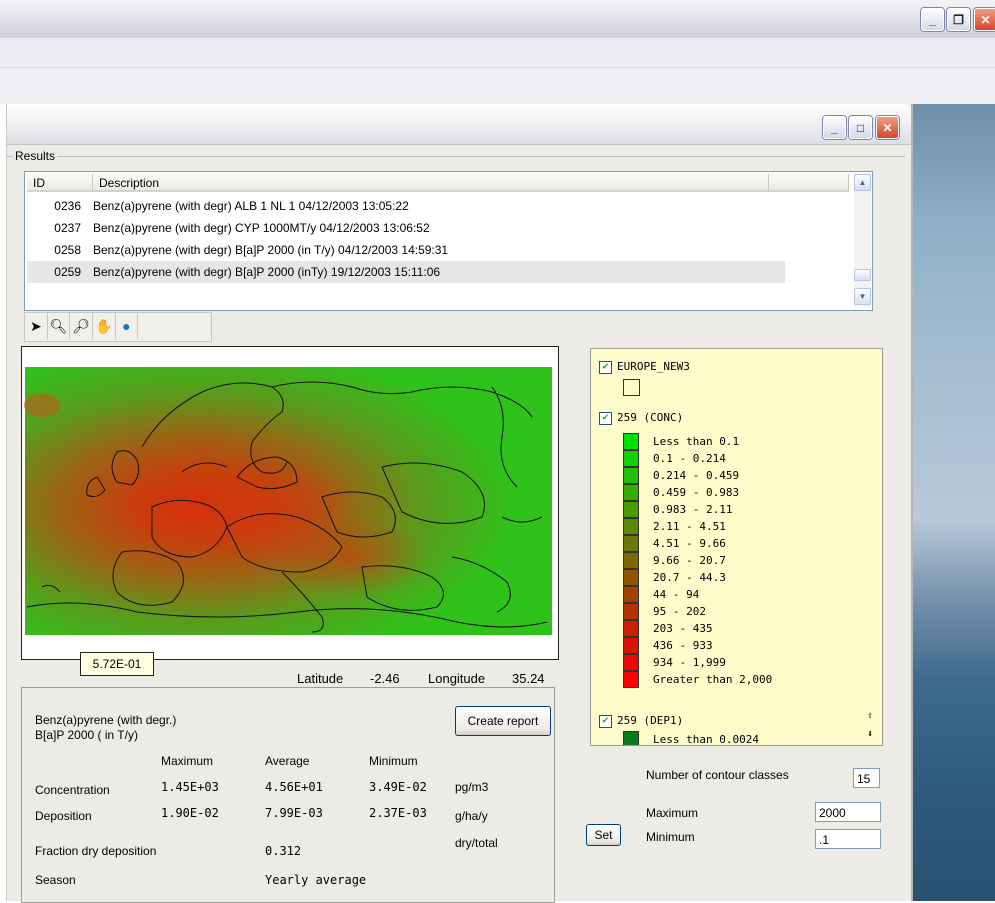 Image resolution: width=995 pixels, height=903 pixels. I want to click on maximize-button: □, so click(860, 127).